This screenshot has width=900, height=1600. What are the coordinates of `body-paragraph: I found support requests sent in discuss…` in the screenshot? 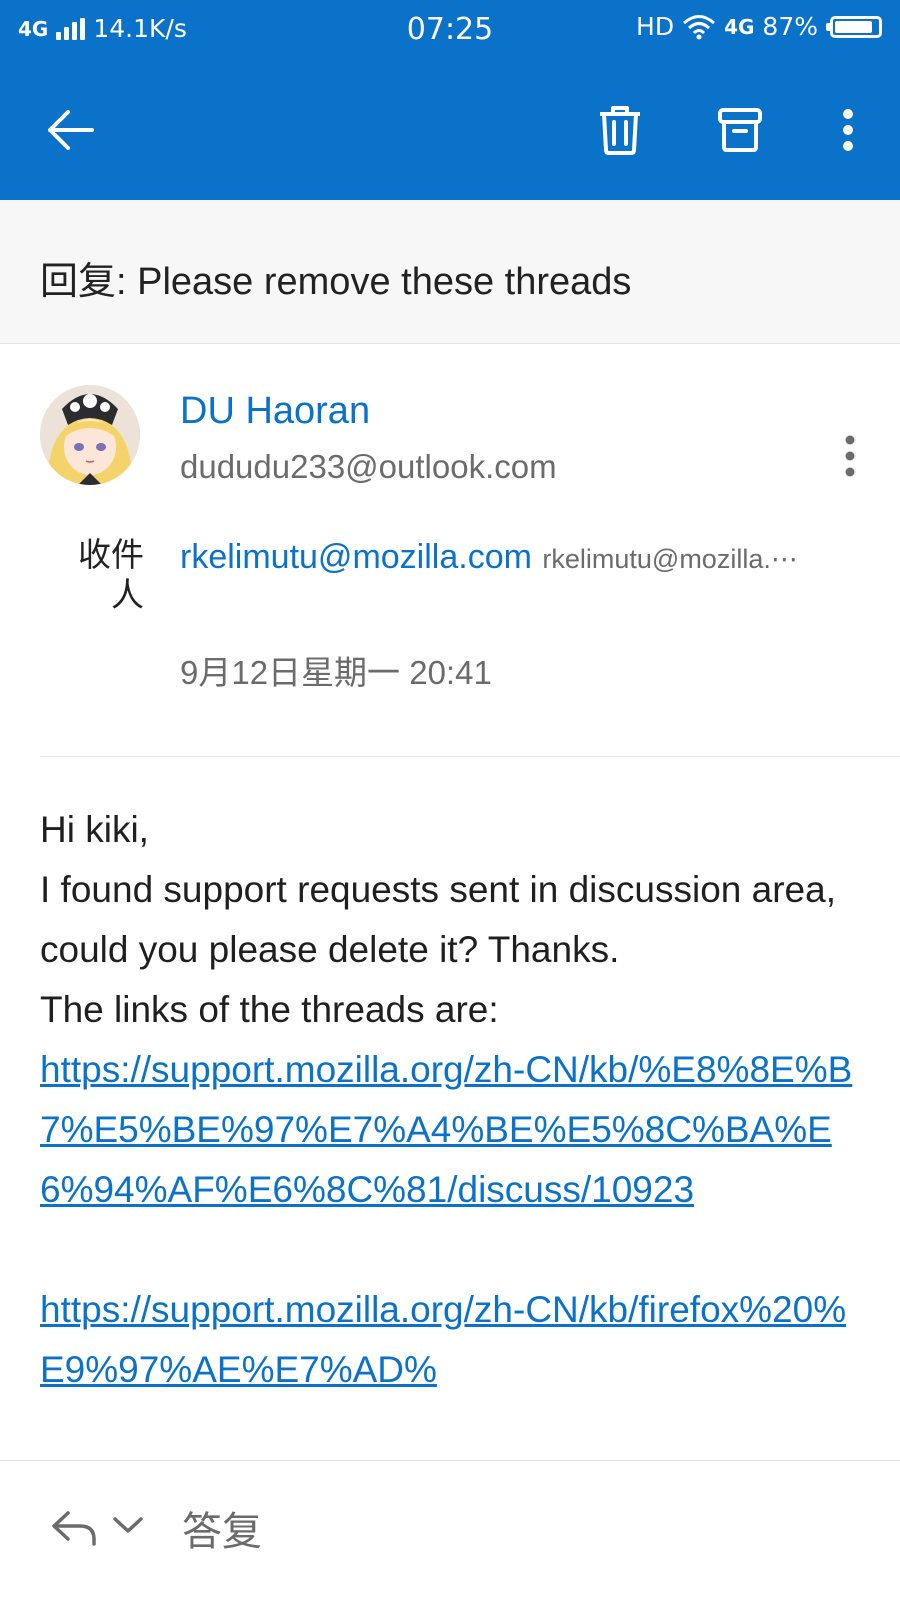 It's located at (438, 919).